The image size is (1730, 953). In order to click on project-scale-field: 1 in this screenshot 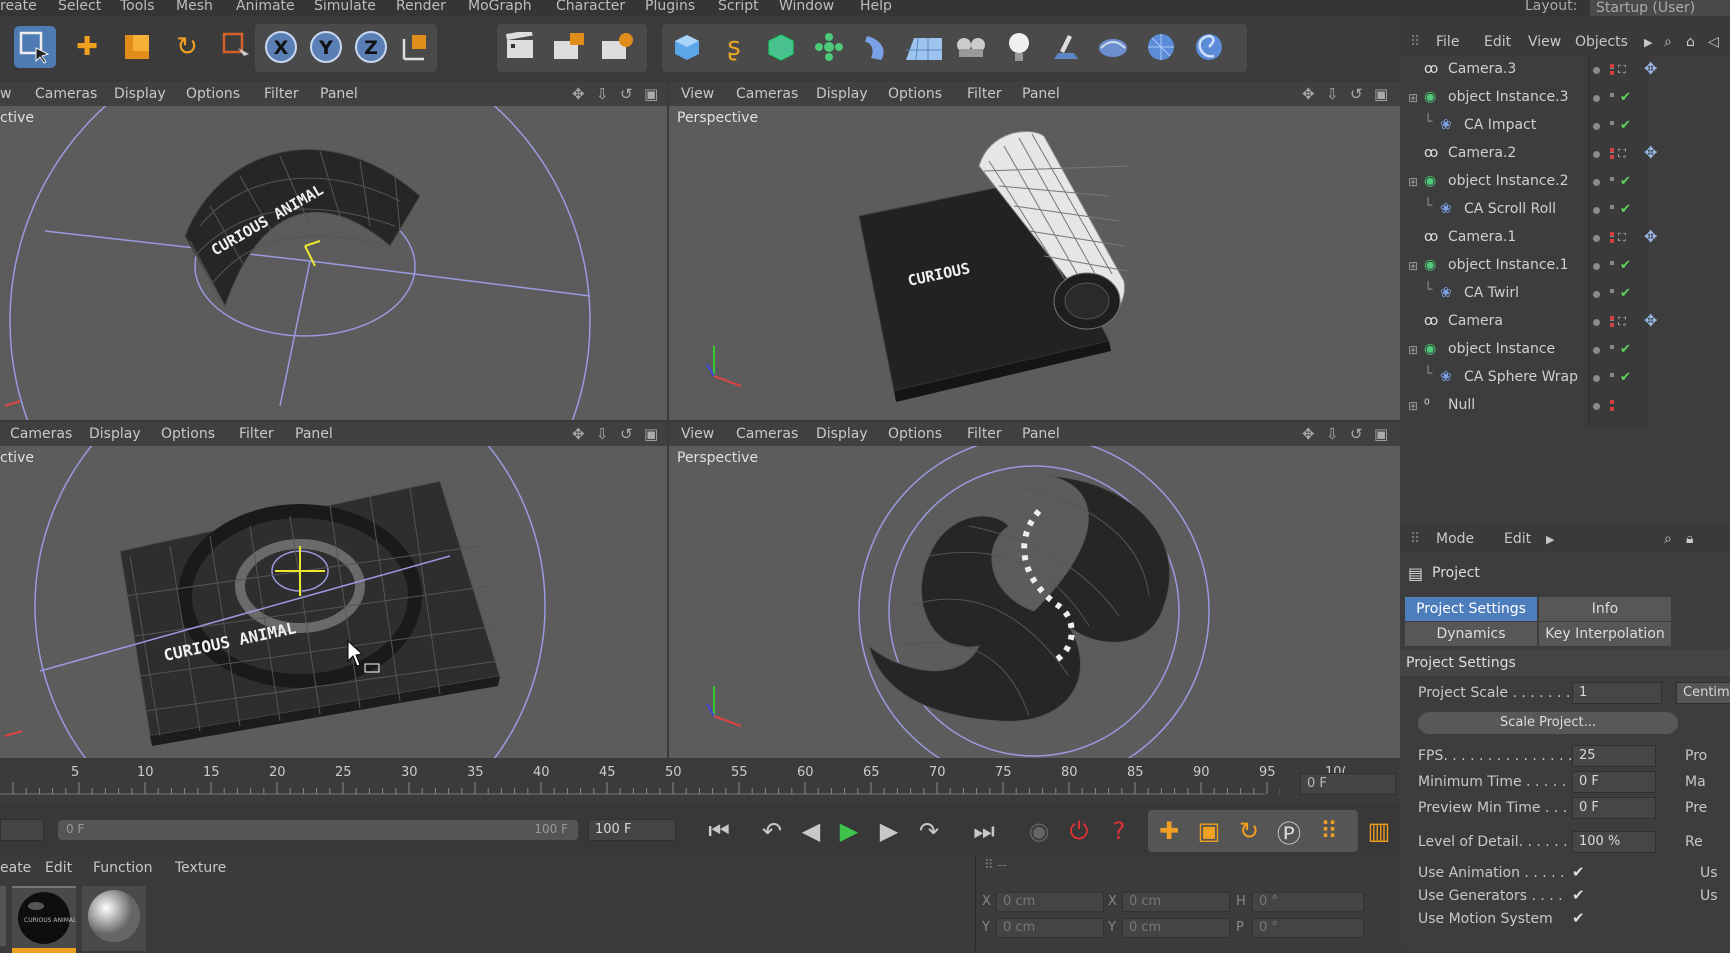, I will do `click(1617, 693)`.